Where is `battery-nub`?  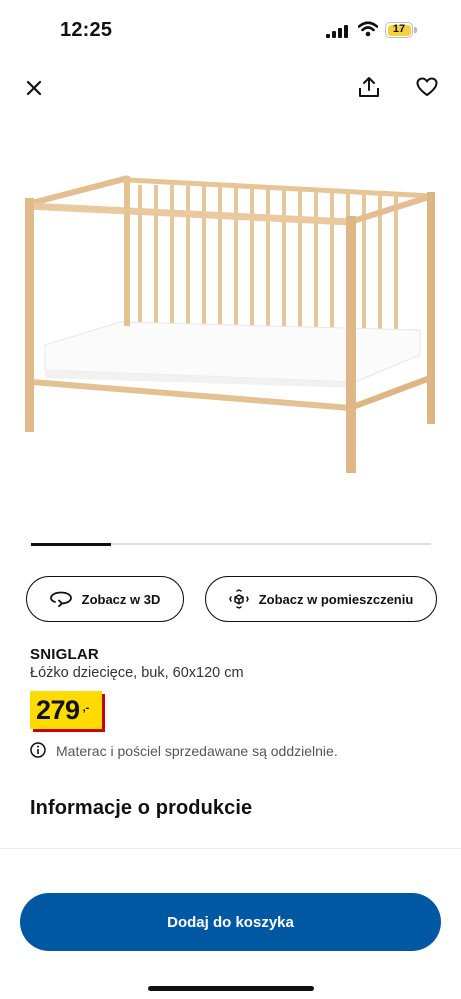
battery-nub is located at coordinates (415, 30).